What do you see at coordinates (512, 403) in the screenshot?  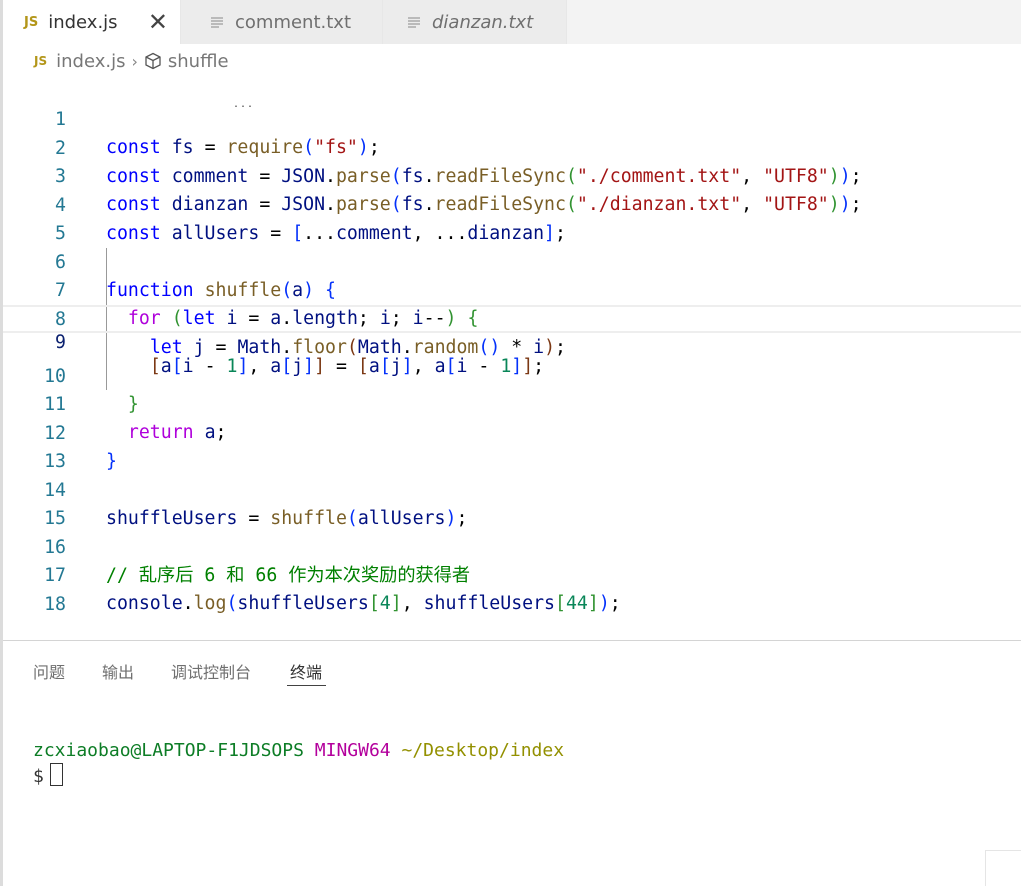 I see `code-line: 11 return a;` at bounding box center [512, 403].